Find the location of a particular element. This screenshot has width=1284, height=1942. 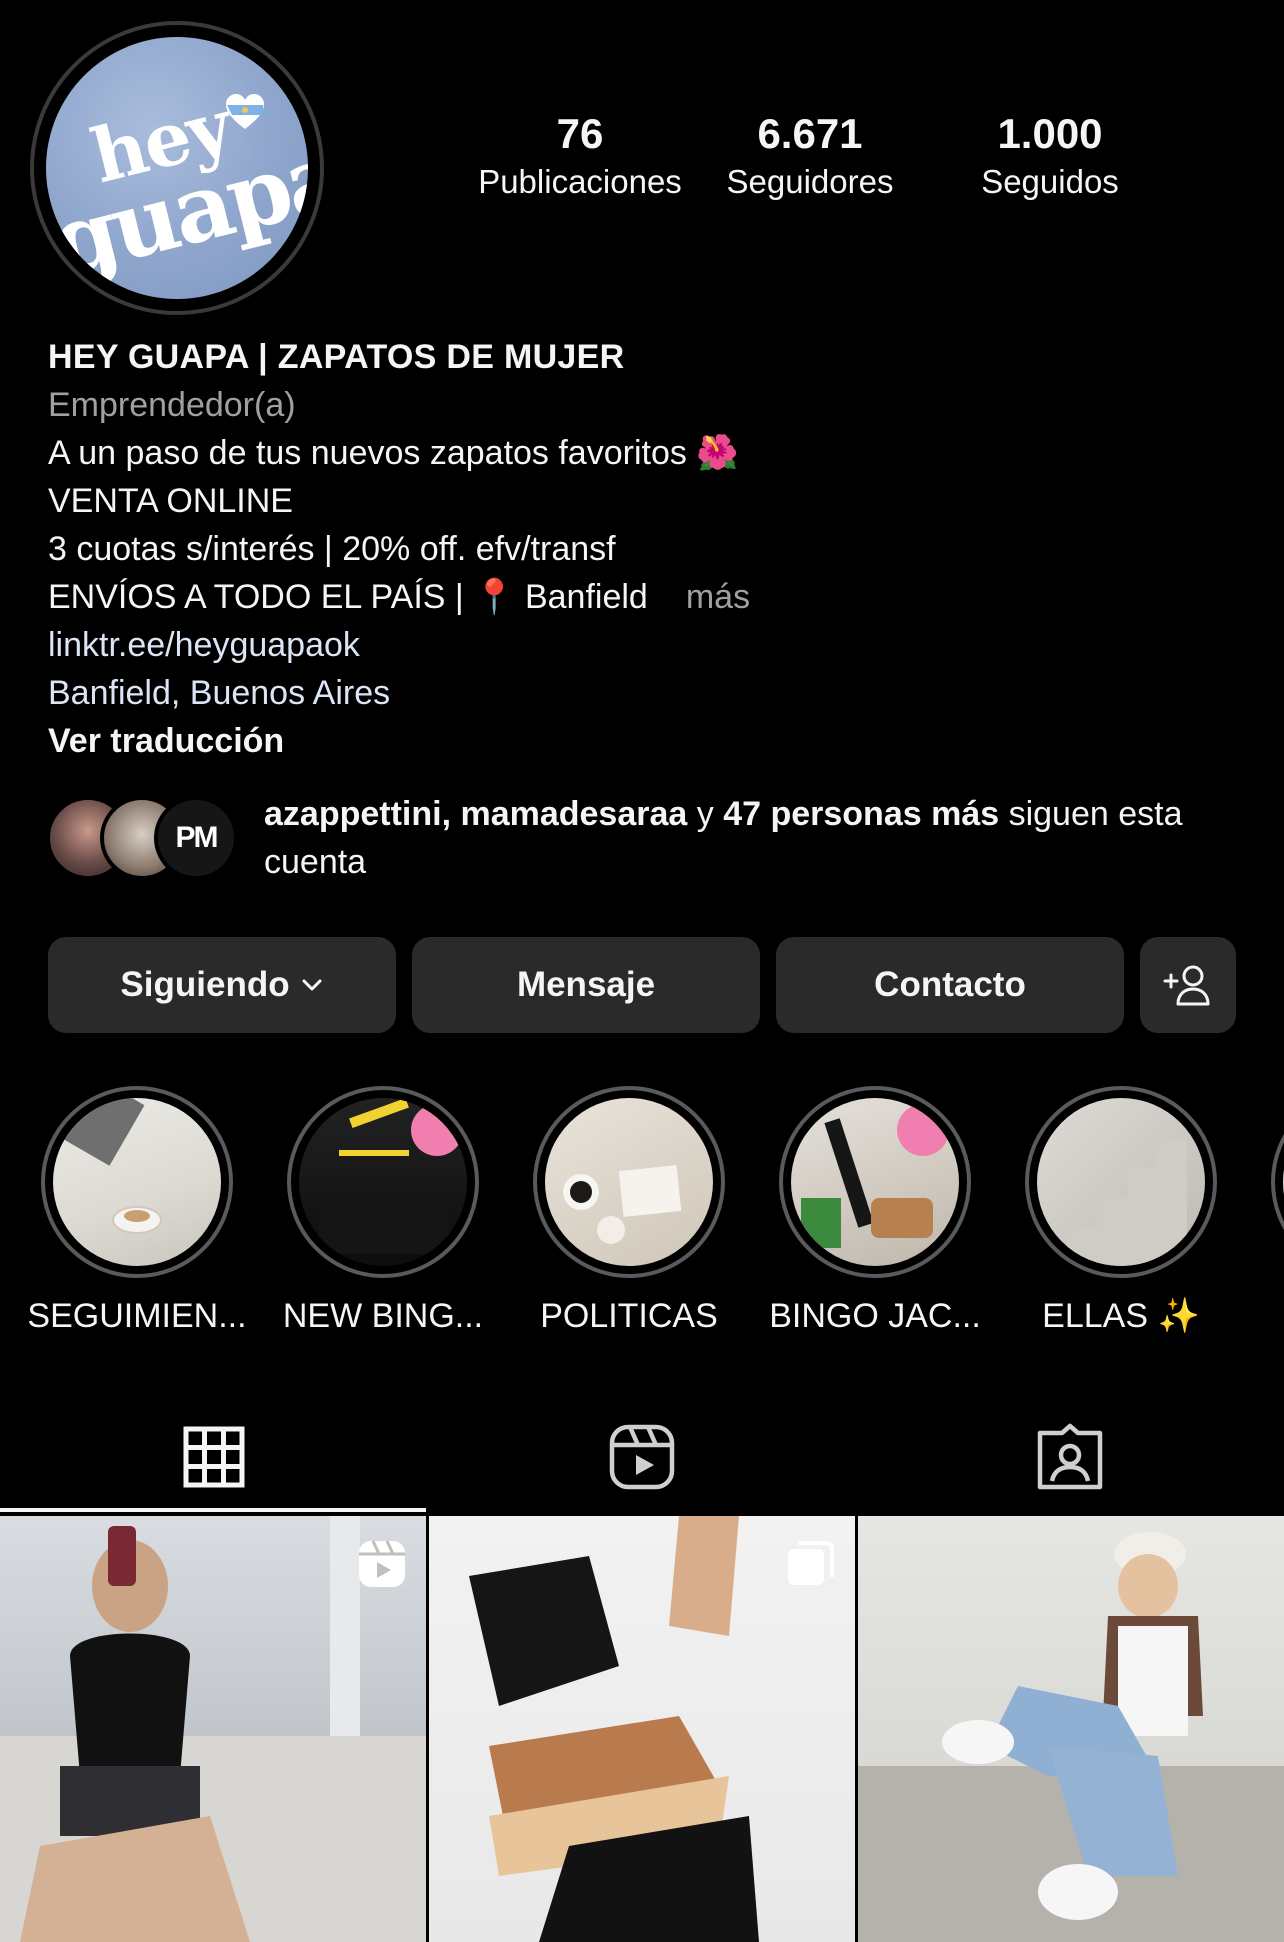

bio-line-4-row: ENVÍOS A TODO EL PAÍS | 📍 Banfield más is located at coordinates (638, 597).